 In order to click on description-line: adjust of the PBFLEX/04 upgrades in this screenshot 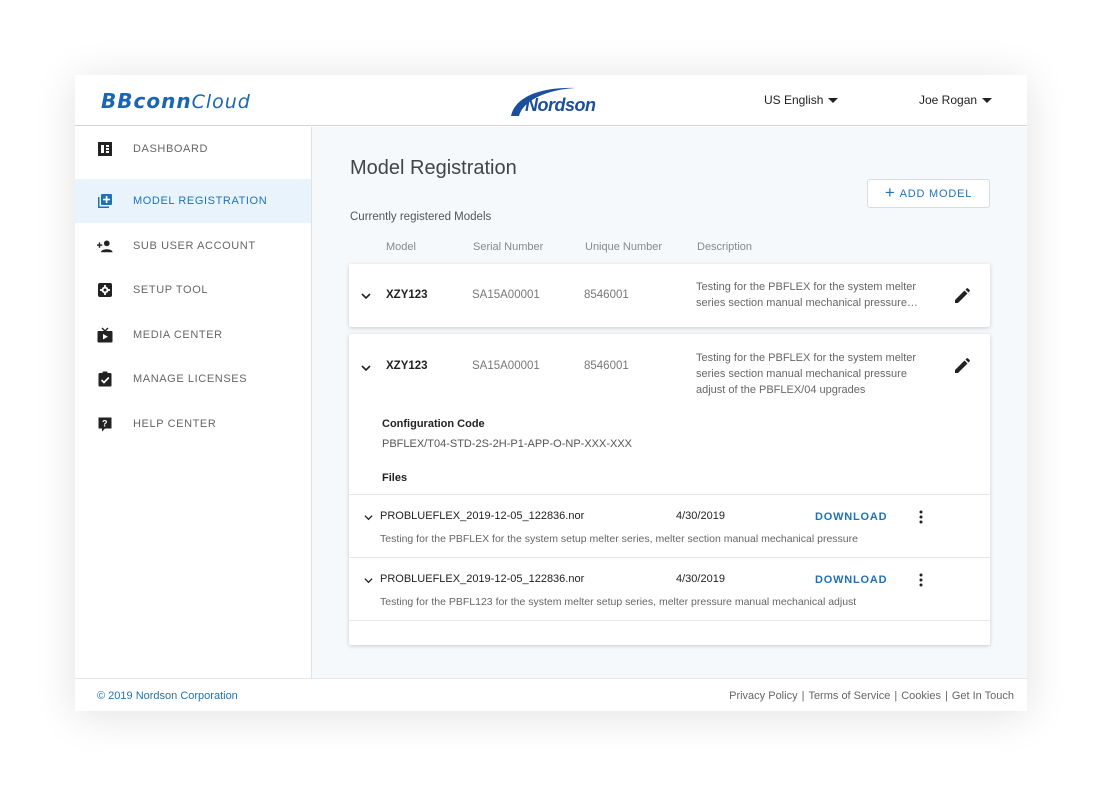, I will do `click(781, 390)`.